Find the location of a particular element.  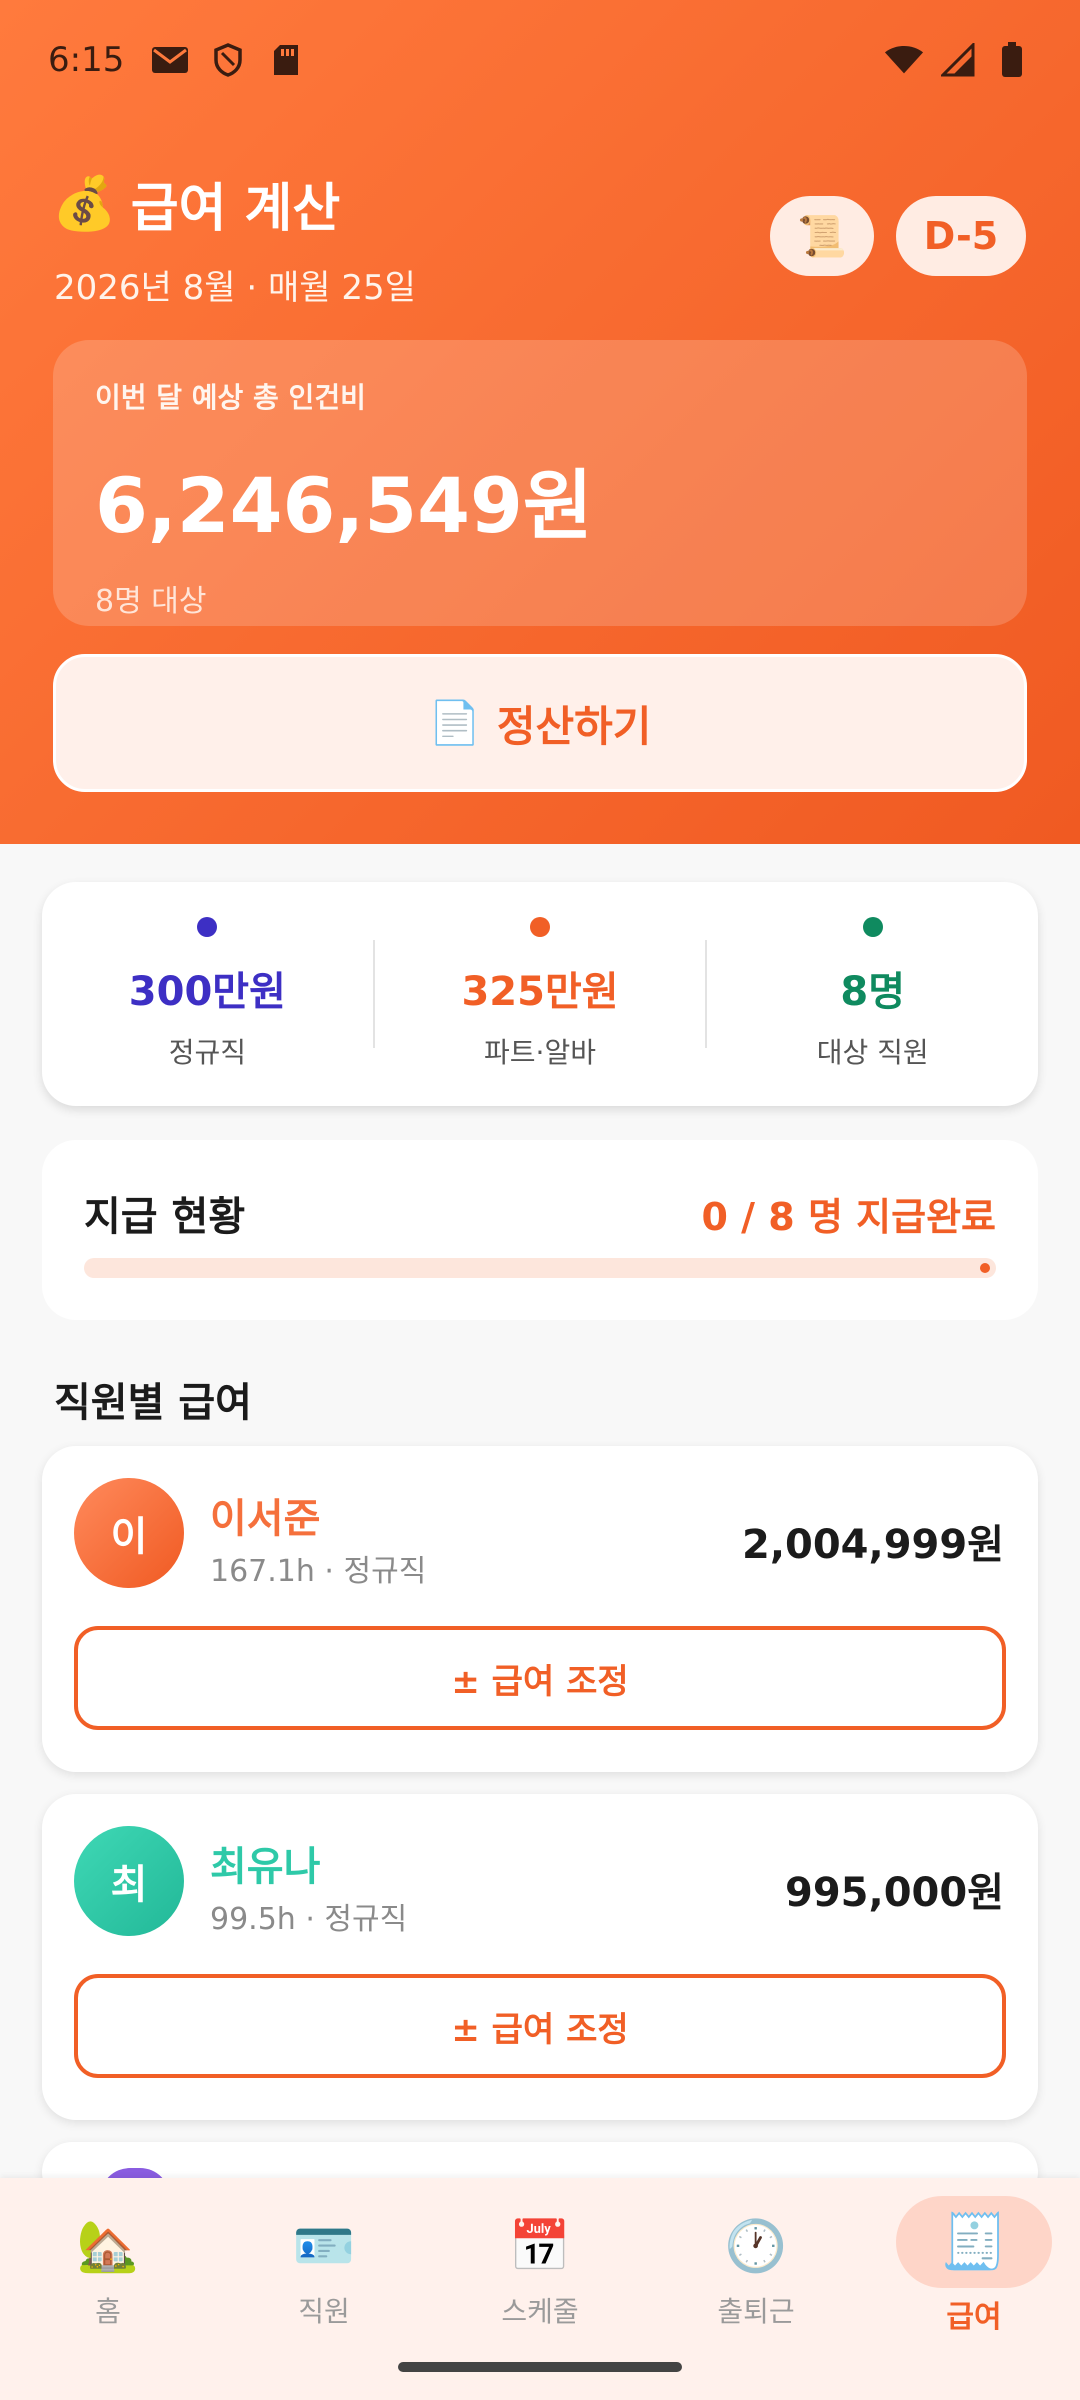

history-button: 📜 is located at coordinates (822, 236).